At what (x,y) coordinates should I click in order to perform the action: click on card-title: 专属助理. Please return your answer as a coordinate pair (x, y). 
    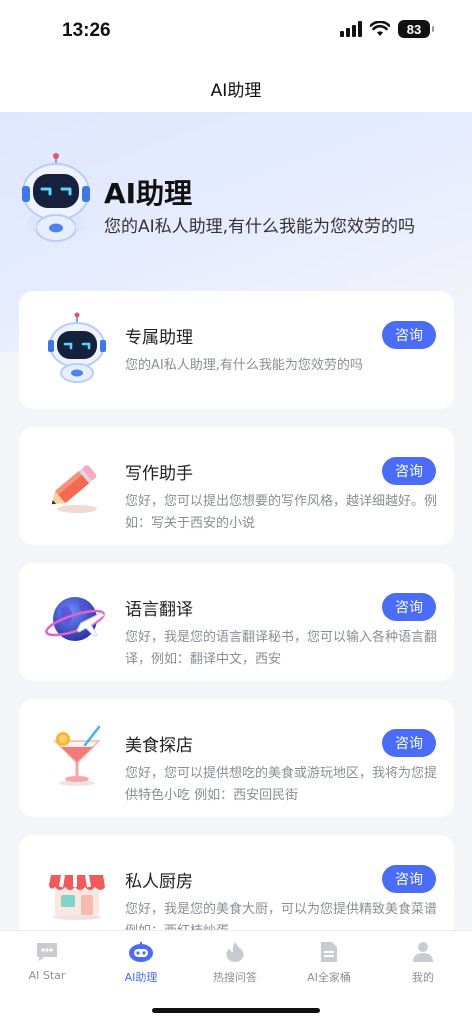
    Looking at the image, I should click on (159, 338).